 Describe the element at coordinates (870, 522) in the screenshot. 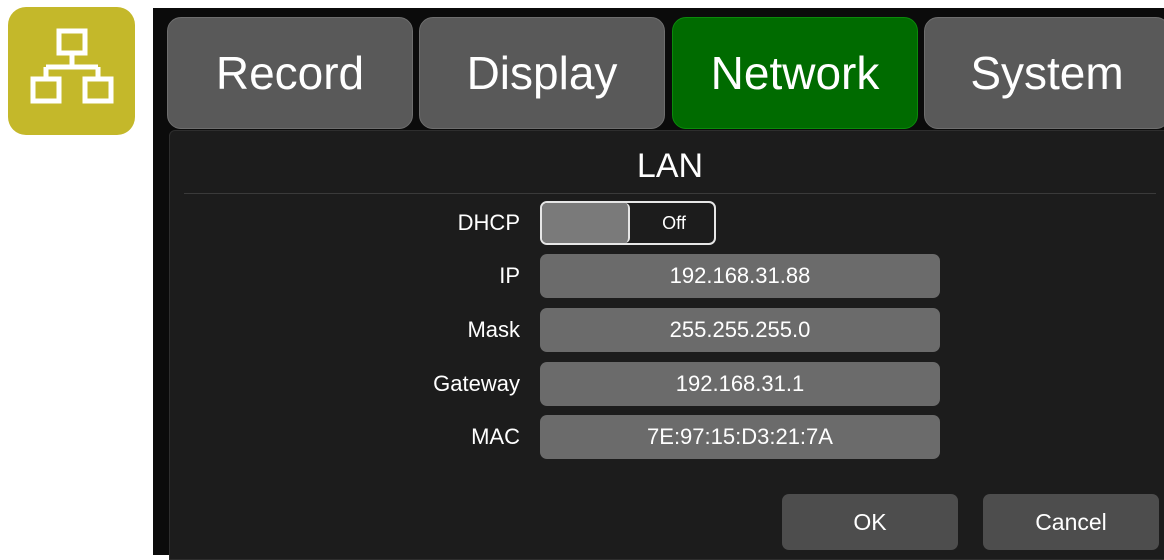

I see `ok-button: OK` at that location.